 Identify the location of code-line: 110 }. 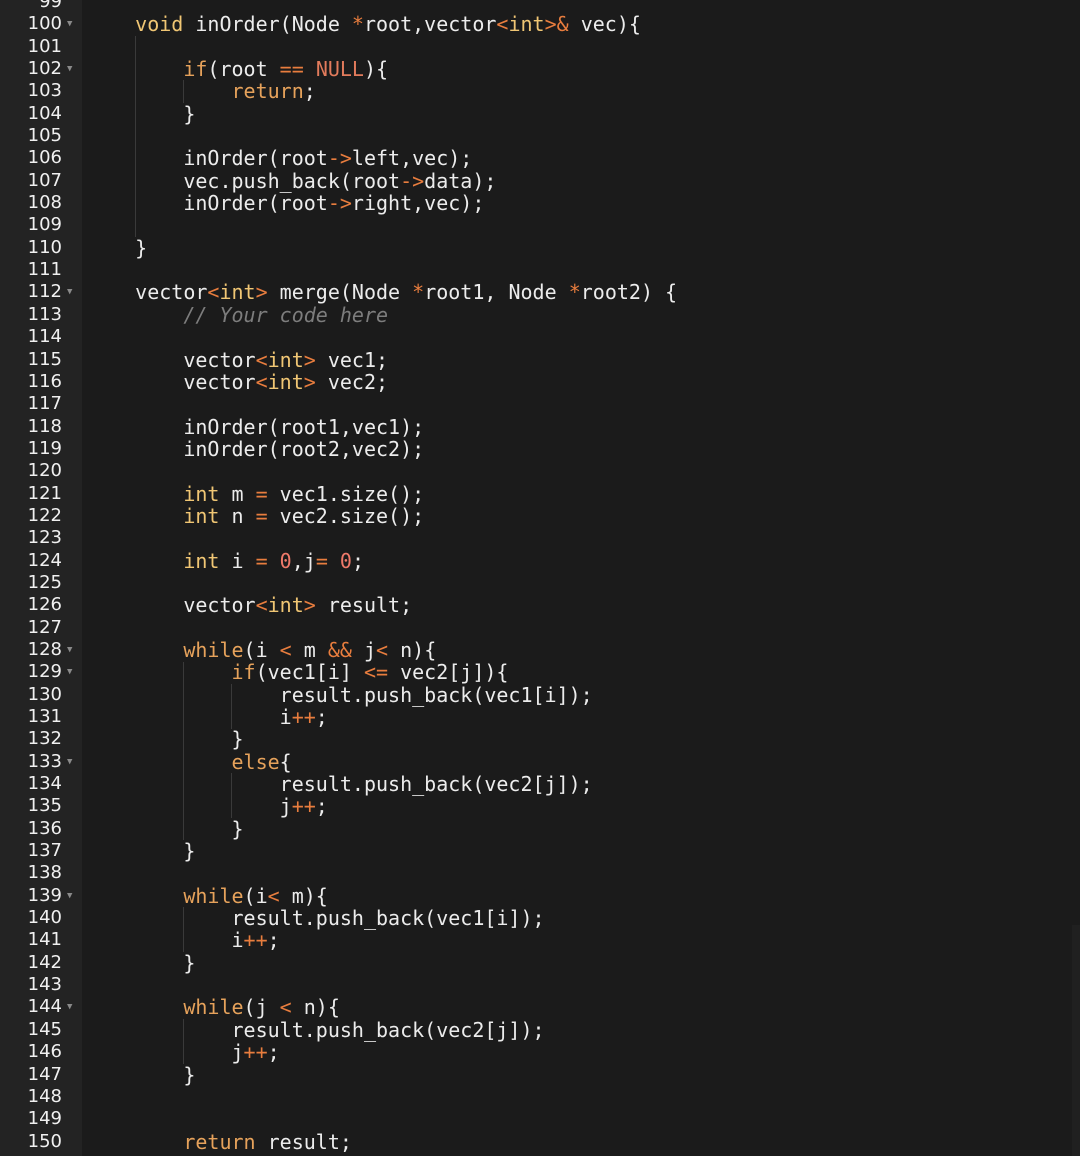
(540, 248).